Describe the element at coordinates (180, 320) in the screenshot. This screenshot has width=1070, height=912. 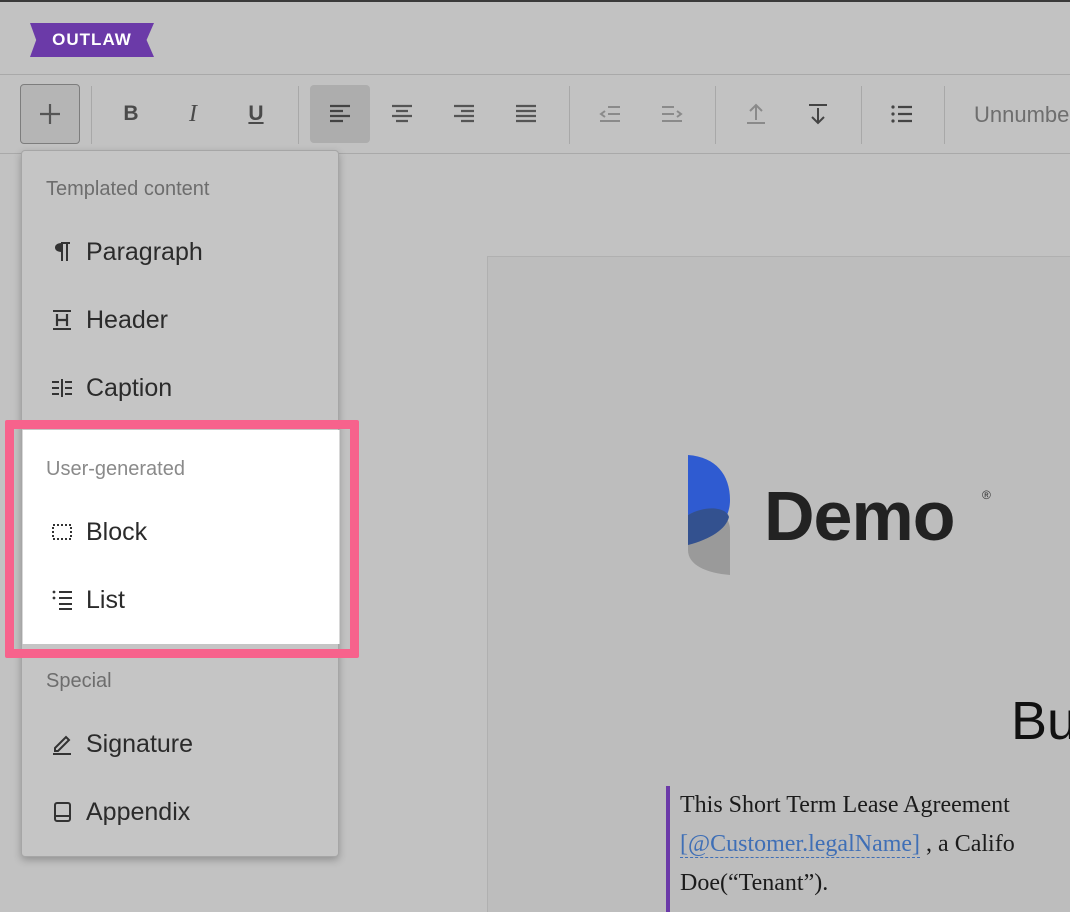
I see `menu-item-header: Header` at that location.